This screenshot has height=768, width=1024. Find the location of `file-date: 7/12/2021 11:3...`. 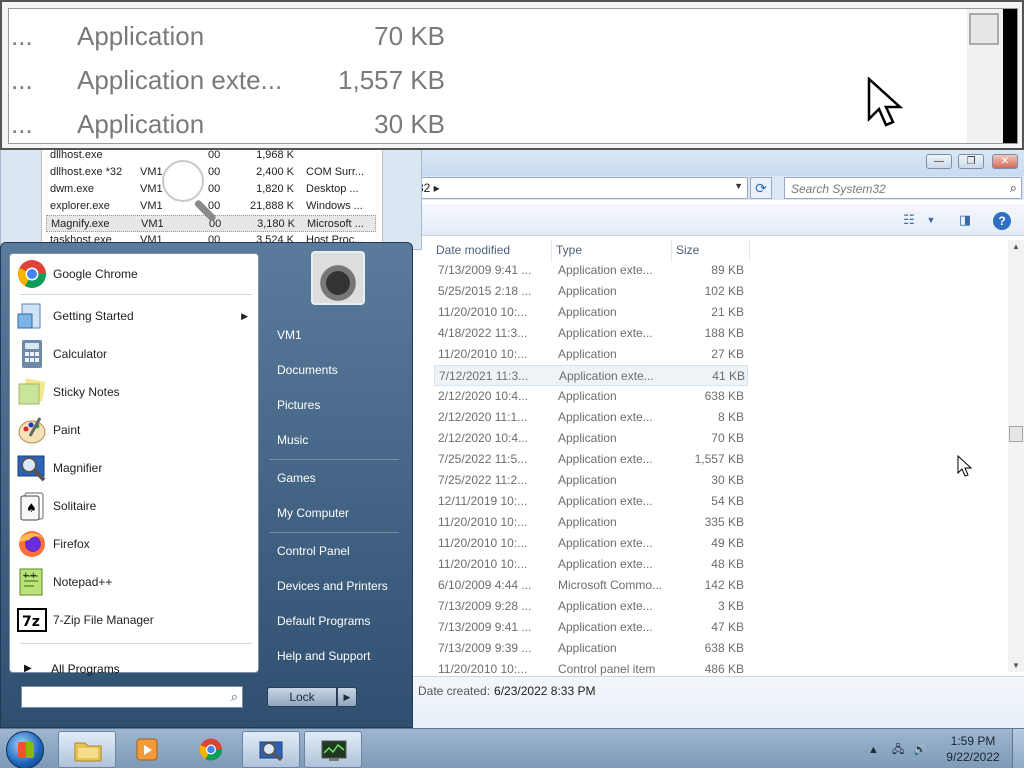

file-date: 7/12/2021 11:3... is located at coordinates (484, 376).